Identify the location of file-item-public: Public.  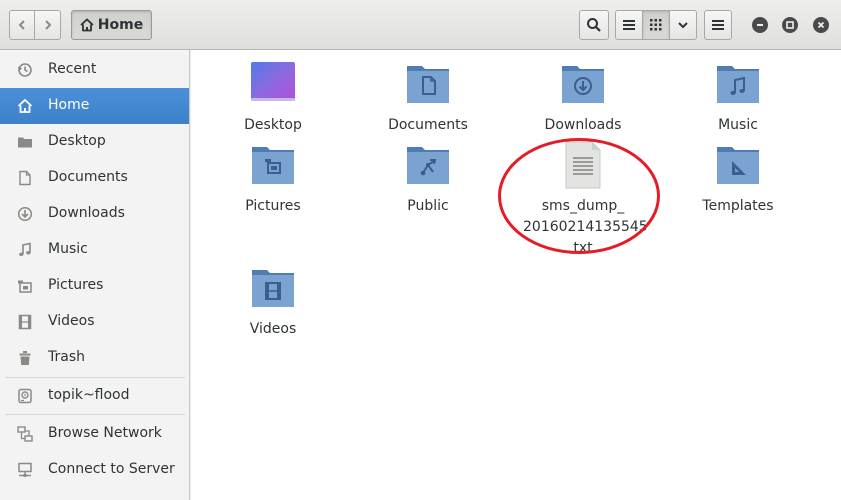
(428, 179).